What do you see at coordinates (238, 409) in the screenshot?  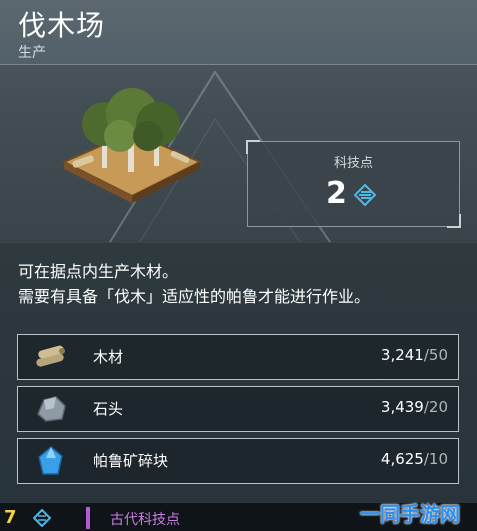 I see `material-row-stone: 石头 3,439/20` at bounding box center [238, 409].